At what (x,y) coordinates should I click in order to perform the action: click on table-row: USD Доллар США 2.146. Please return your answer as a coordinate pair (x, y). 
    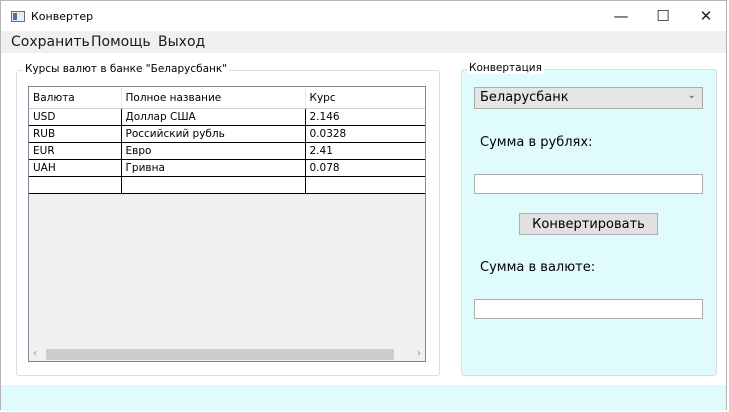
    Looking at the image, I should click on (227, 117).